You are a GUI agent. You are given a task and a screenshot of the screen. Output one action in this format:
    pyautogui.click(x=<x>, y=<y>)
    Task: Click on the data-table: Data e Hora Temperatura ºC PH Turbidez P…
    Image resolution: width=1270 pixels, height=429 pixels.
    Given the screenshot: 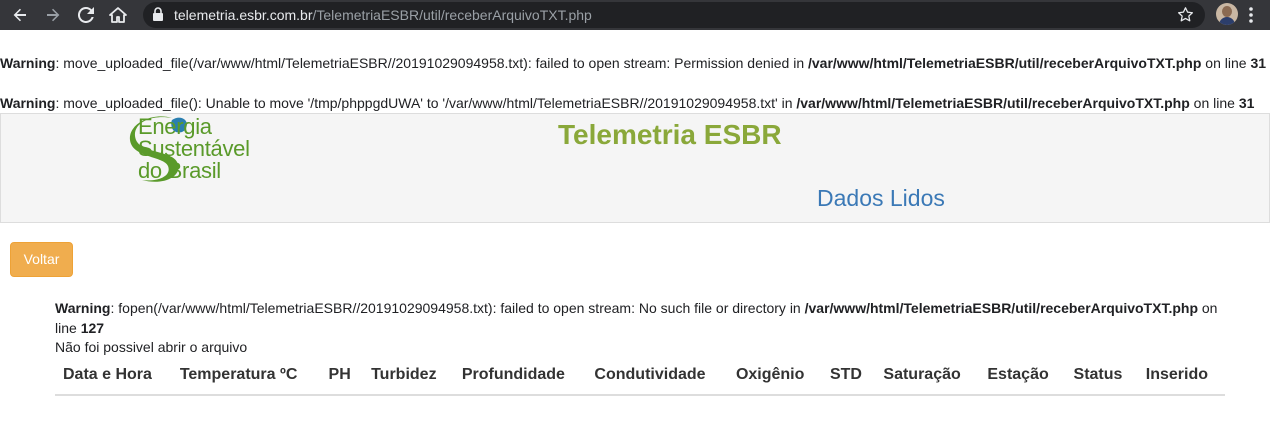 What is the action you would take?
    pyautogui.click(x=640, y=378)
    